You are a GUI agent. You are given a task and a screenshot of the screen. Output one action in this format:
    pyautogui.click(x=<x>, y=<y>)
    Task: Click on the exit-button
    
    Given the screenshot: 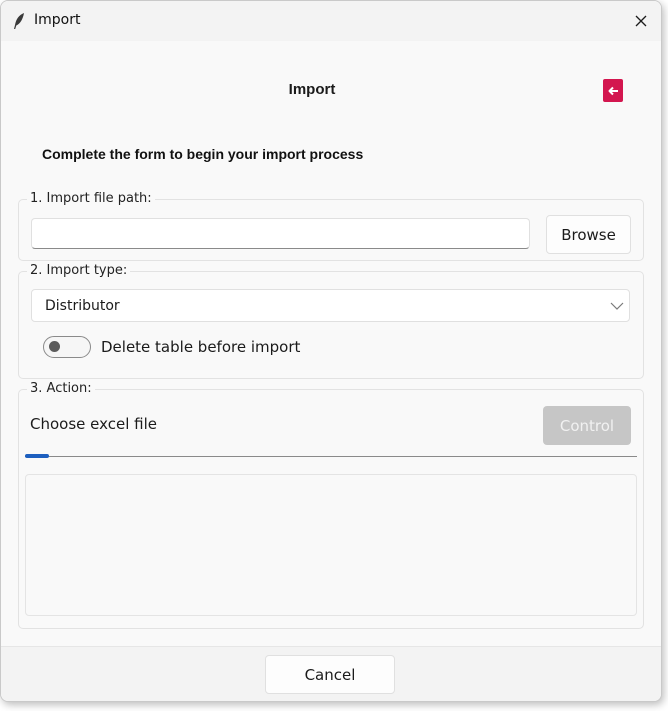 What is the action you would take?
    pyautogui.click(x=613, y=90)
    